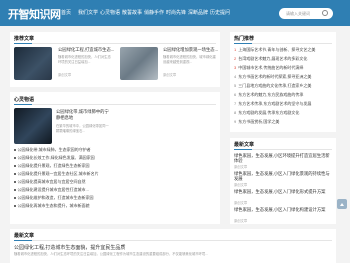 This screenshot has height=263, width=350. Describe the element at coordinates (198, 12) in the screenshot. I see `nav-item-brand: 深断品牌` at that location.